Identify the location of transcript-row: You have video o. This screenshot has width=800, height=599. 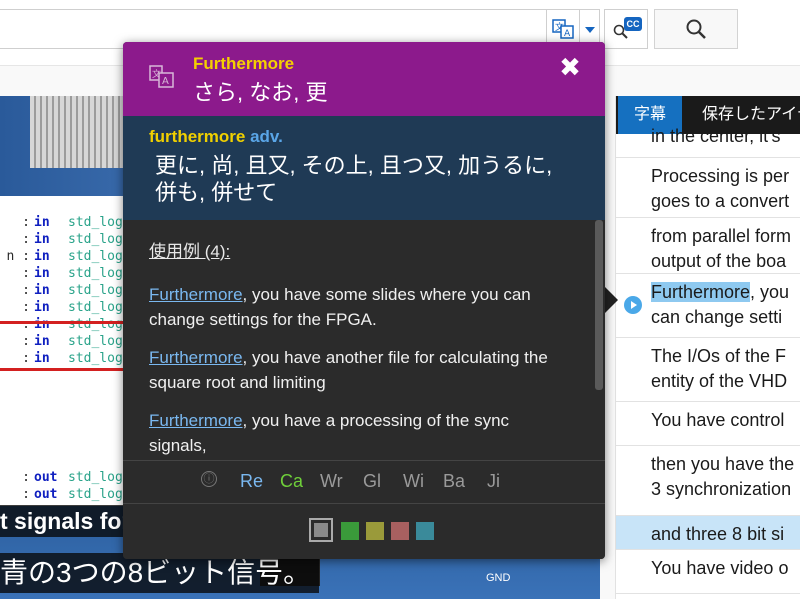
(708, 572).